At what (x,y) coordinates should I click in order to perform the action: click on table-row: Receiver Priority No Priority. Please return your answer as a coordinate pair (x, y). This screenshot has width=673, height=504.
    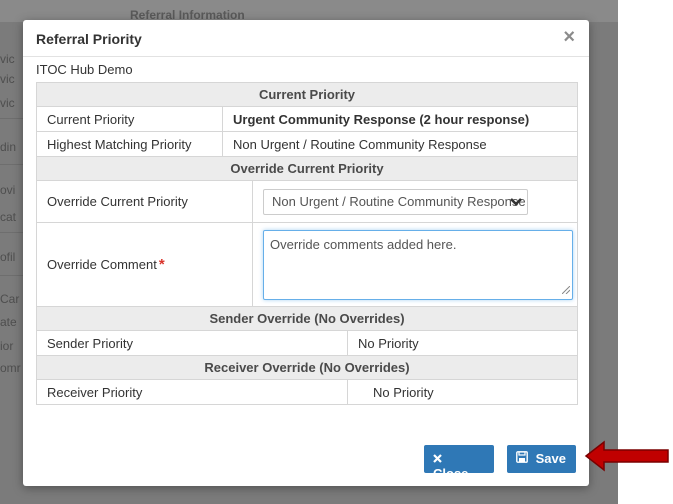
    Looking at the image, I should click on (307, 392).